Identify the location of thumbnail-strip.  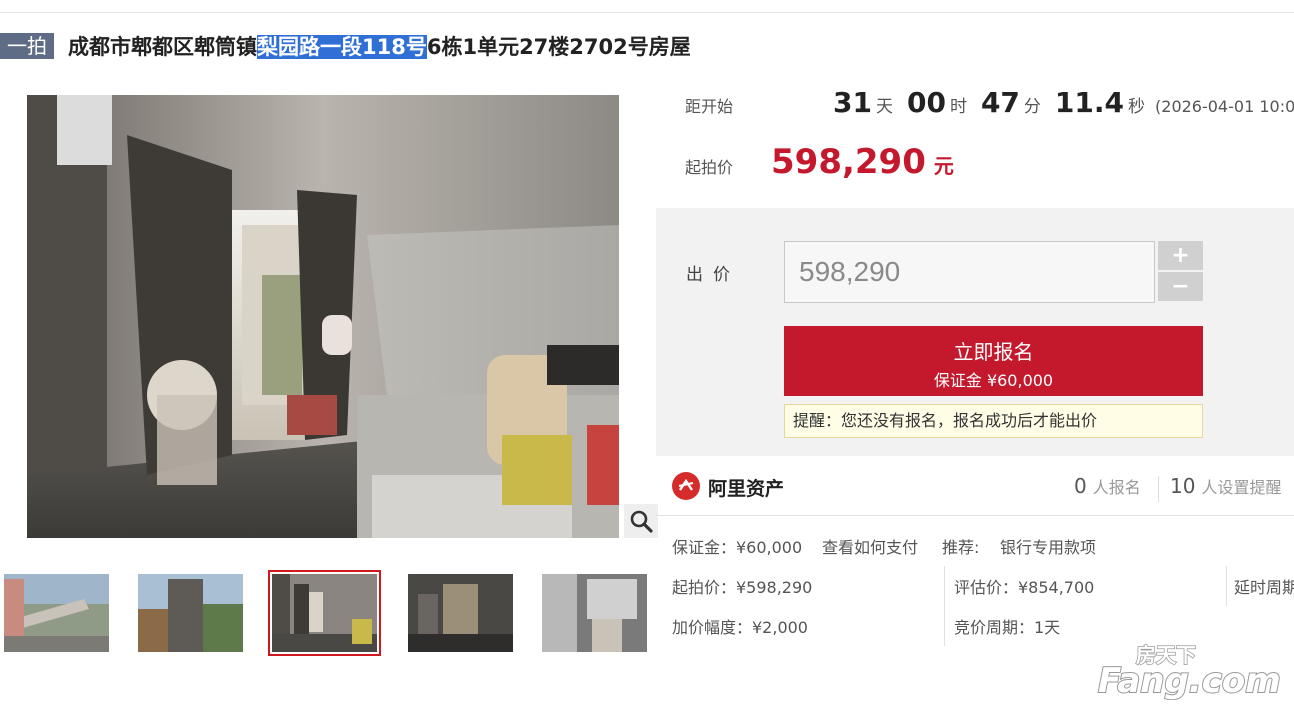
(330, 613).